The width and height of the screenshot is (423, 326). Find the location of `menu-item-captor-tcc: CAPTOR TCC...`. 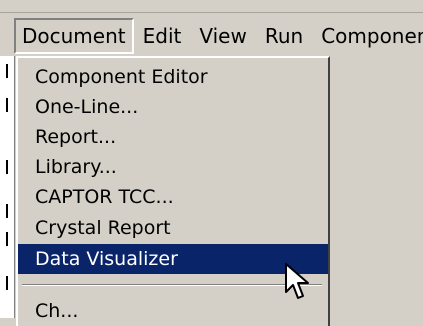

menu-item-captor-tcc: CAPTOR TCC... is located at coordinates (173, 197).